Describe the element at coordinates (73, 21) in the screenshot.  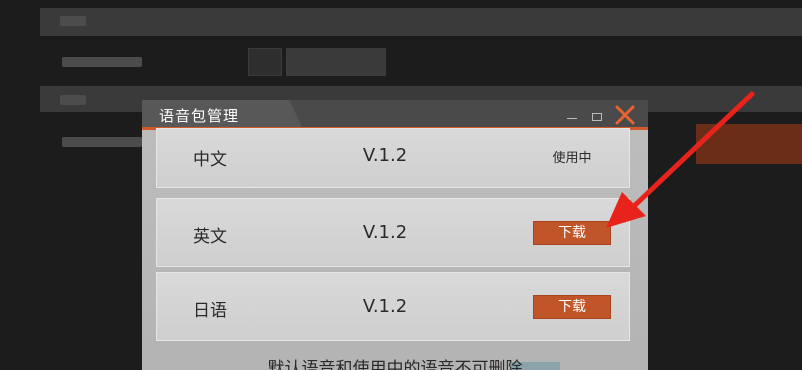
I see `bg-section-title` at that location.